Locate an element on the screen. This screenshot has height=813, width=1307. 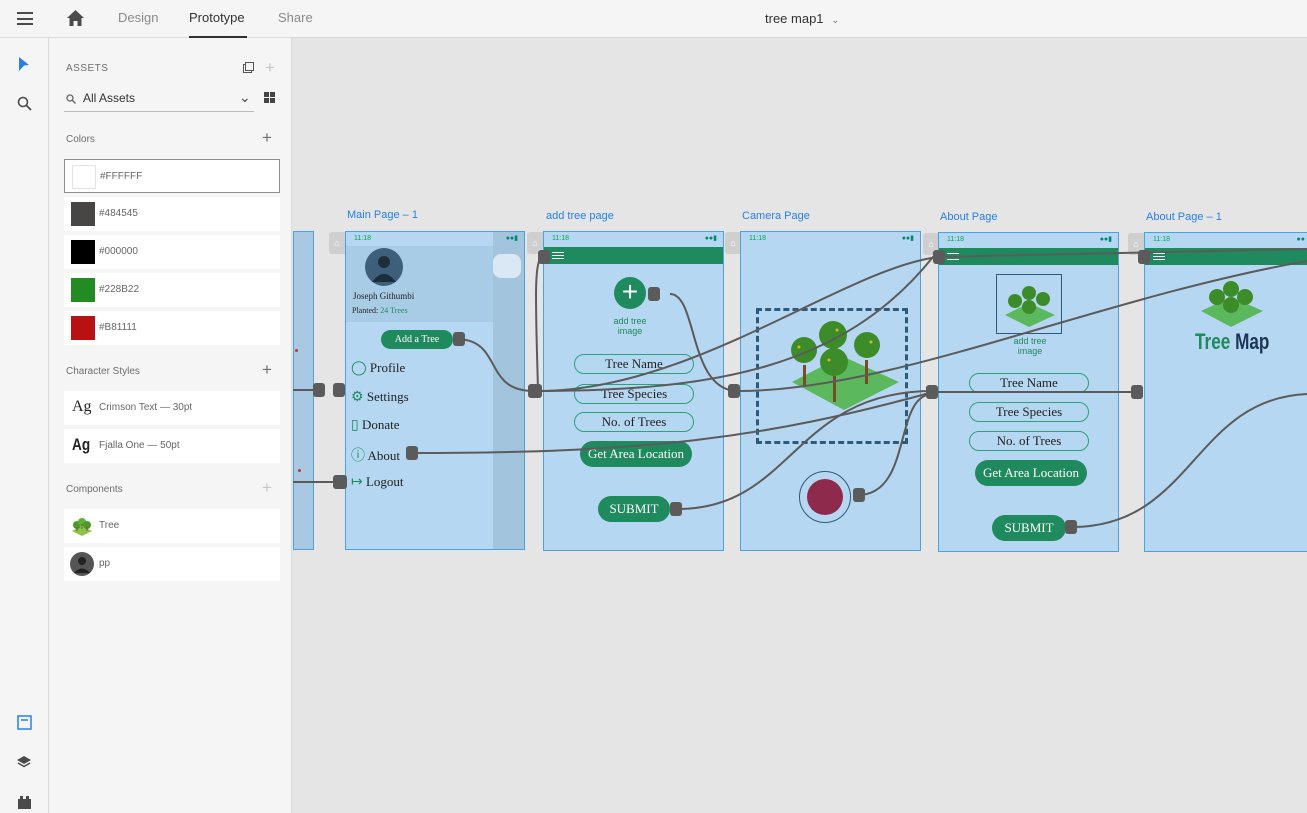
asset-search-value: All Assets is located at coordinates (109, 98).